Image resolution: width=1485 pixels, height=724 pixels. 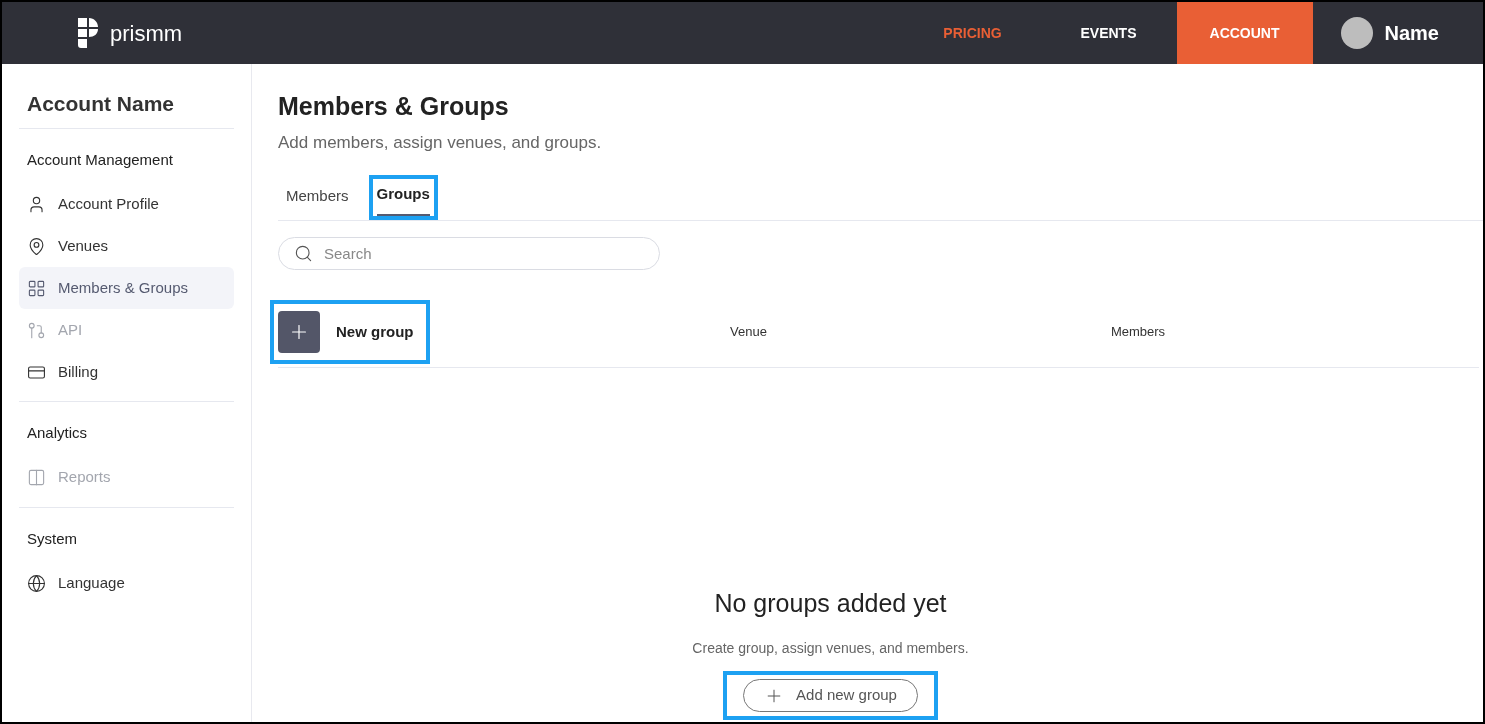 What do you see at coordinates (303, 253) in the screenshot?
I see `search-icon` at bounding box center [303, 253].